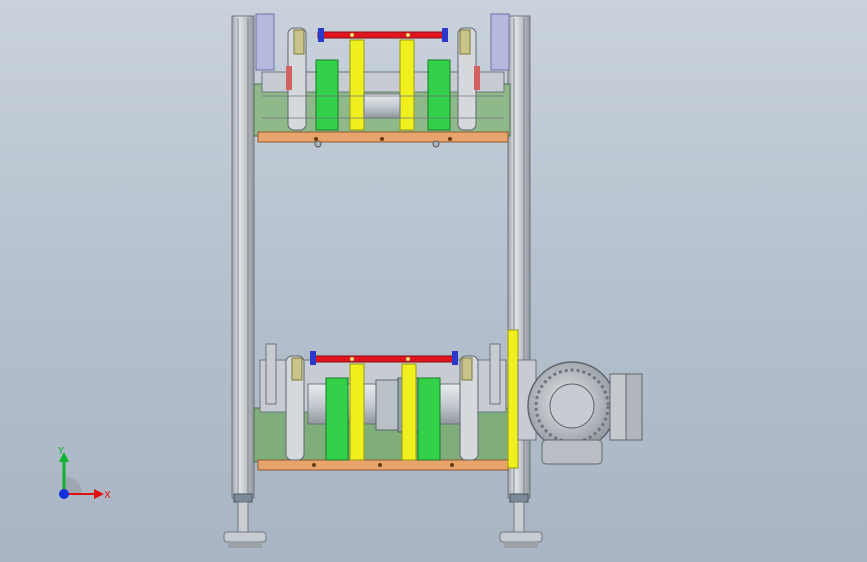 This screenshot has height=562, width=867. Describe the element at coordinates (357, 85) in the screenshot. I see `upper-yellow-support-left` at that location.